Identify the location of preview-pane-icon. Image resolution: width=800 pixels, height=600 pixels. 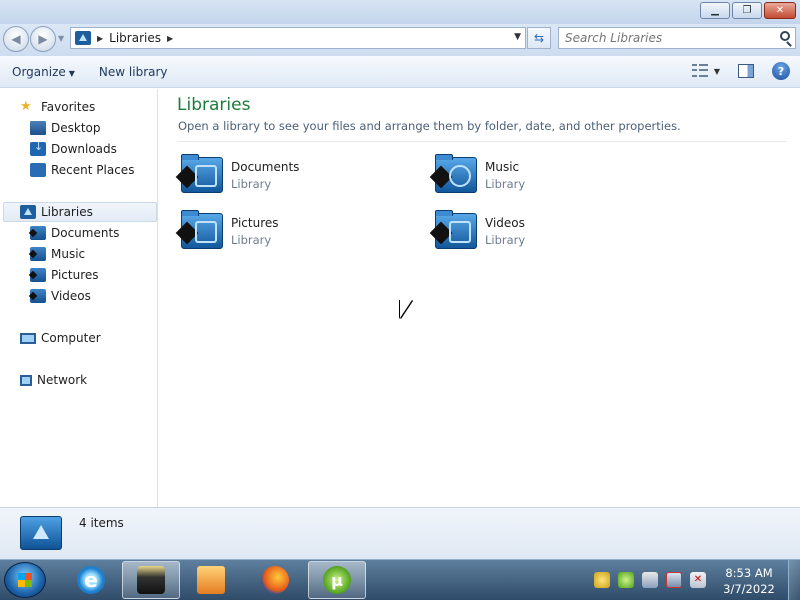
(746, 71).